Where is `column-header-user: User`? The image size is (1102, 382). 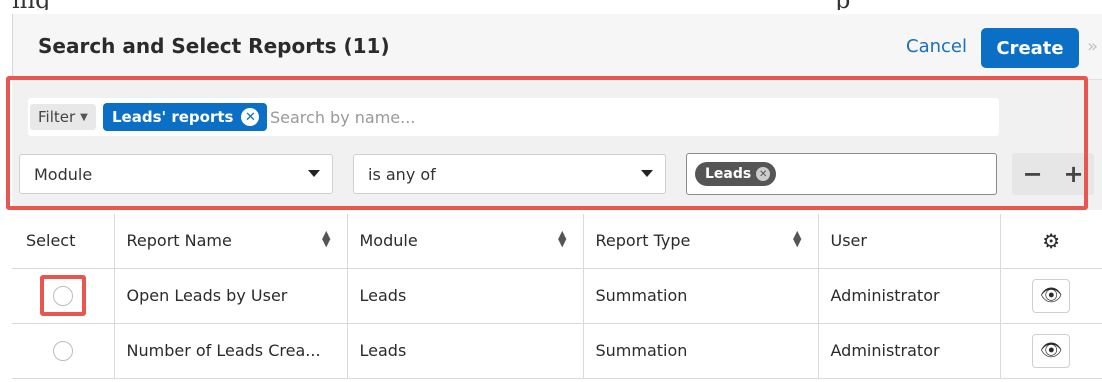
column-header-user: User is located at coordinates (909, 241).